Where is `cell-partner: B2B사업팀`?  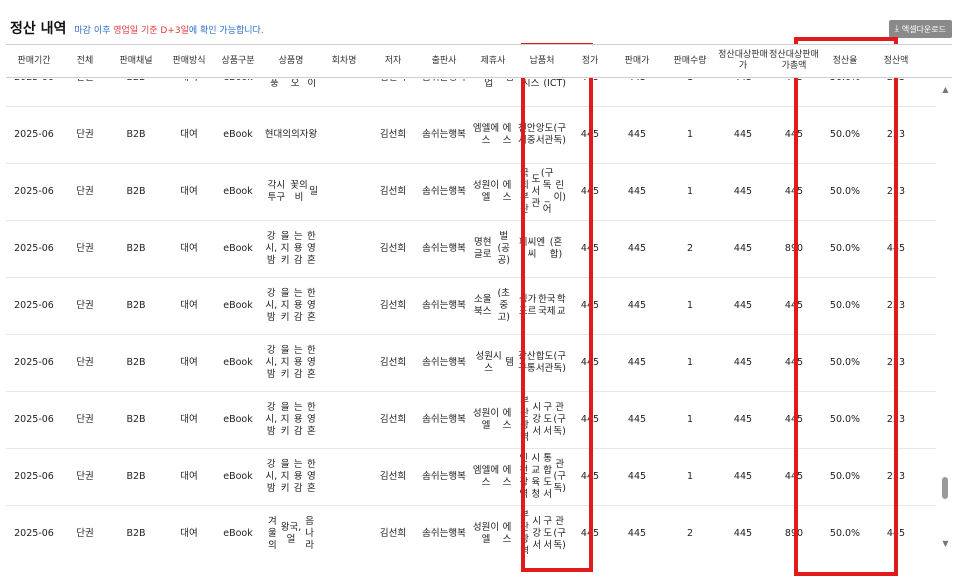 cell-partner: B2B사업팀 is located at coordinates (499, 84).